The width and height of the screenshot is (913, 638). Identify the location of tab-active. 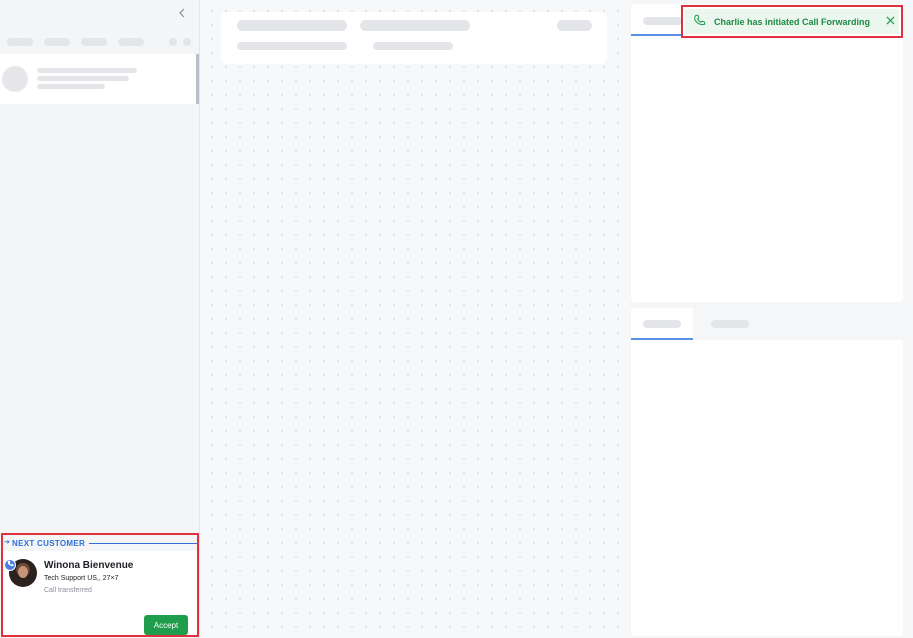
(662, 324).